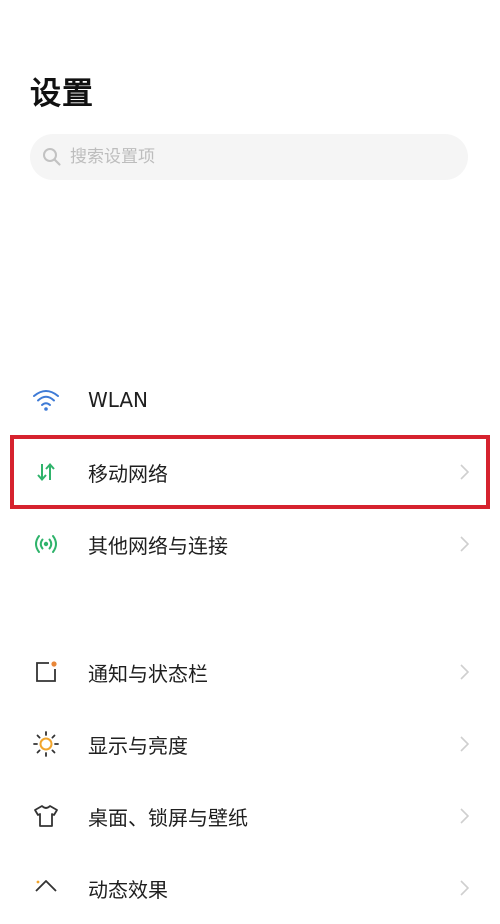 The height and width of the screenshot is (924, 500). What do you see at coordinates (46, 672) in the screenshot?
I see `notification-square-icon` at bounding box center [46, 672].